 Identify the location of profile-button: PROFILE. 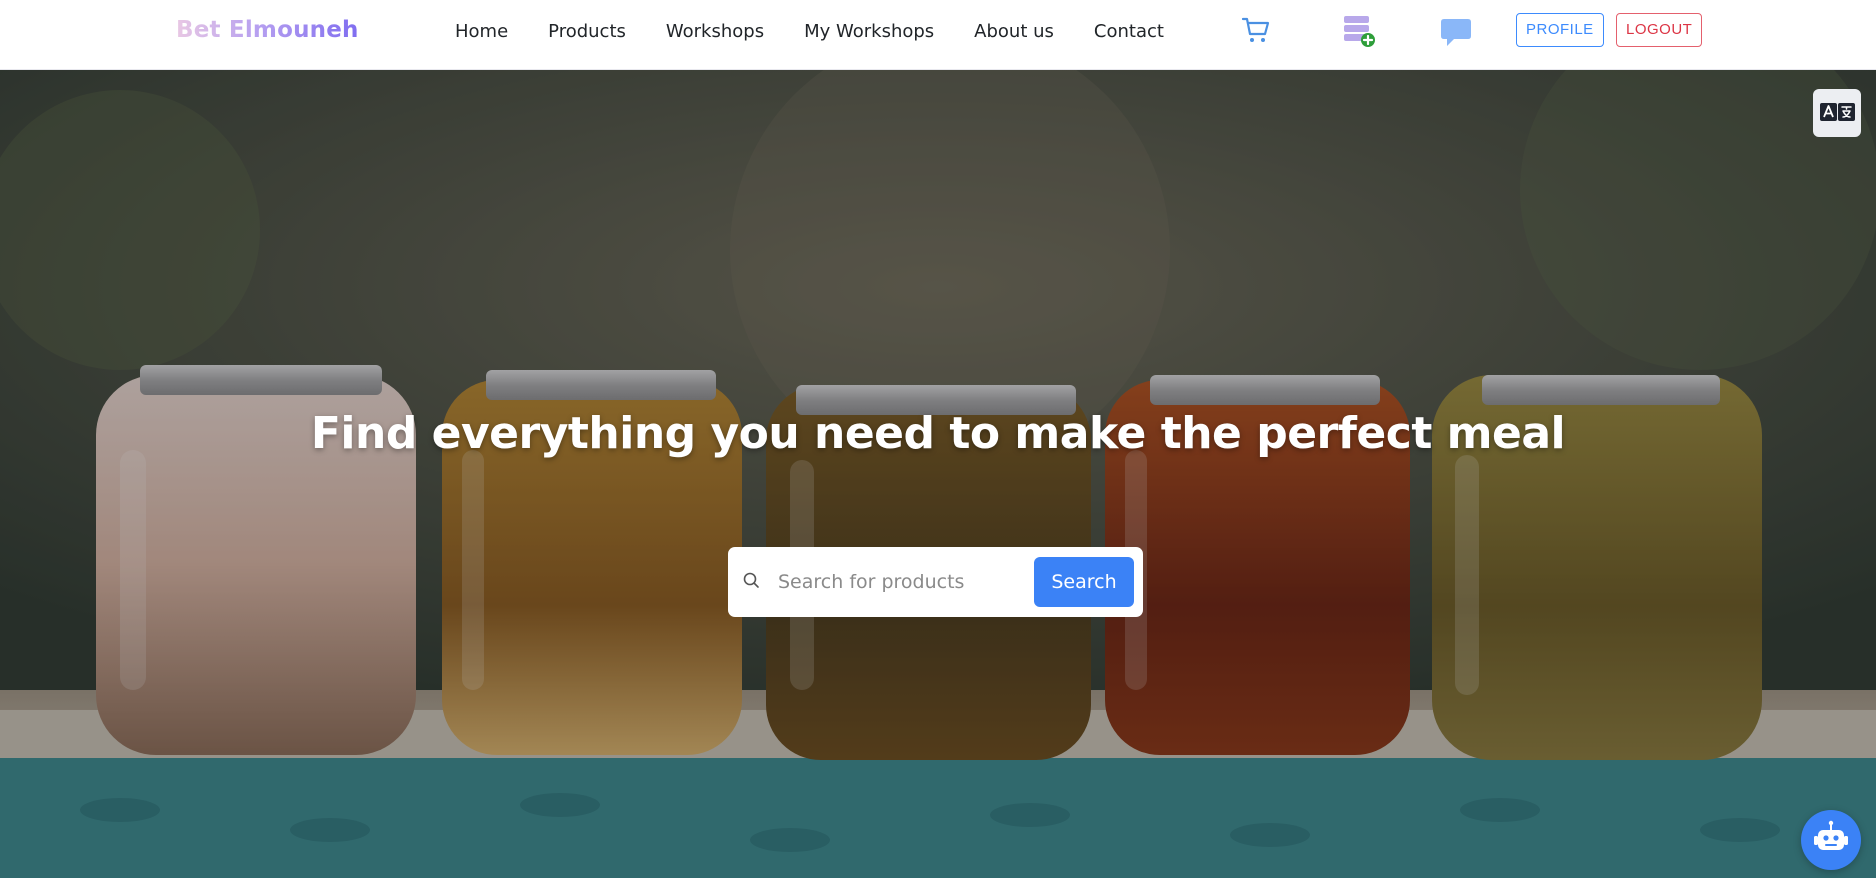
(1560, 30).